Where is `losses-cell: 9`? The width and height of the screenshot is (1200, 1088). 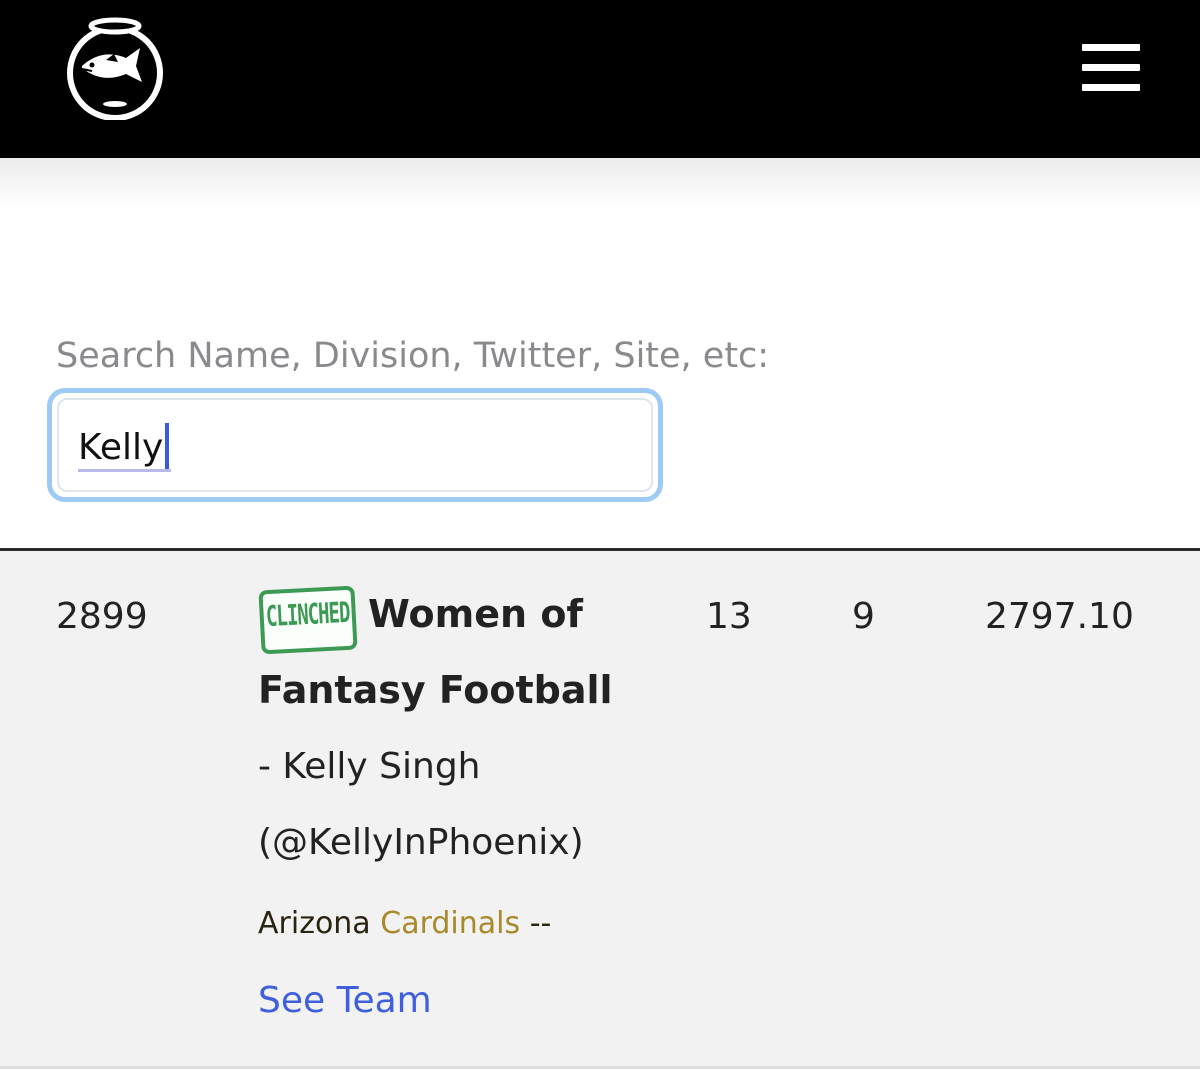
losses-cell: 9 is located at coordinates (863, 616).